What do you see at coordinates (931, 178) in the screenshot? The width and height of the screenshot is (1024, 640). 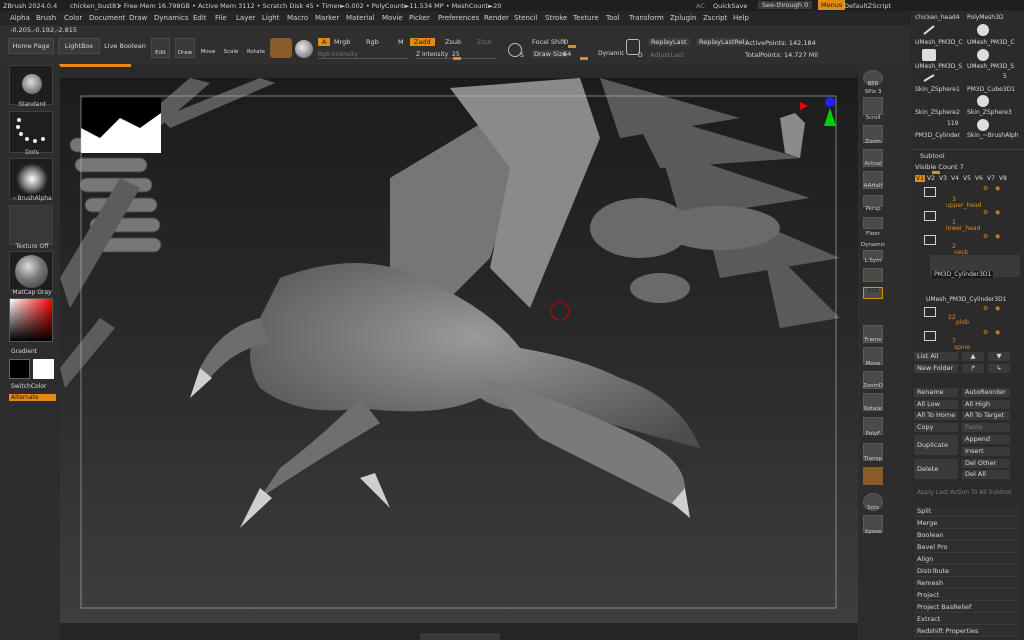 I see `tab-v2: V2` at bounding box center [931, 178].